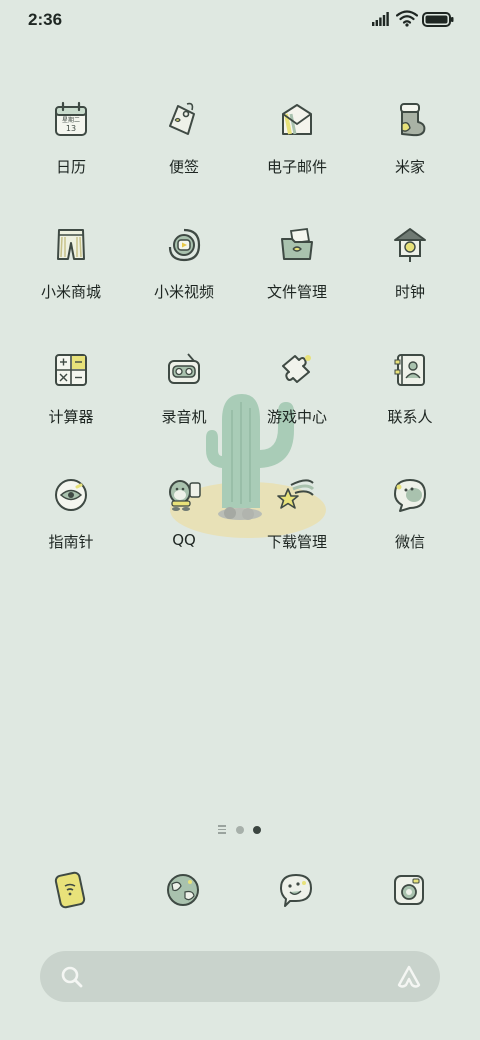 This screenshot has width=480, height=1040. Describe the element at coordinates (409, 292) in the screenshot. I see `app-label: 时钟` at that location.